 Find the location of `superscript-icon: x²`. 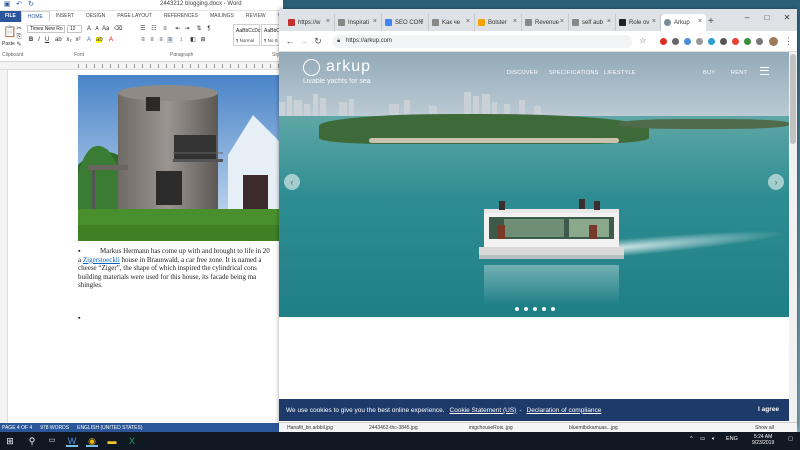

superscript-icon: x² is located at coordinates (78, 40).